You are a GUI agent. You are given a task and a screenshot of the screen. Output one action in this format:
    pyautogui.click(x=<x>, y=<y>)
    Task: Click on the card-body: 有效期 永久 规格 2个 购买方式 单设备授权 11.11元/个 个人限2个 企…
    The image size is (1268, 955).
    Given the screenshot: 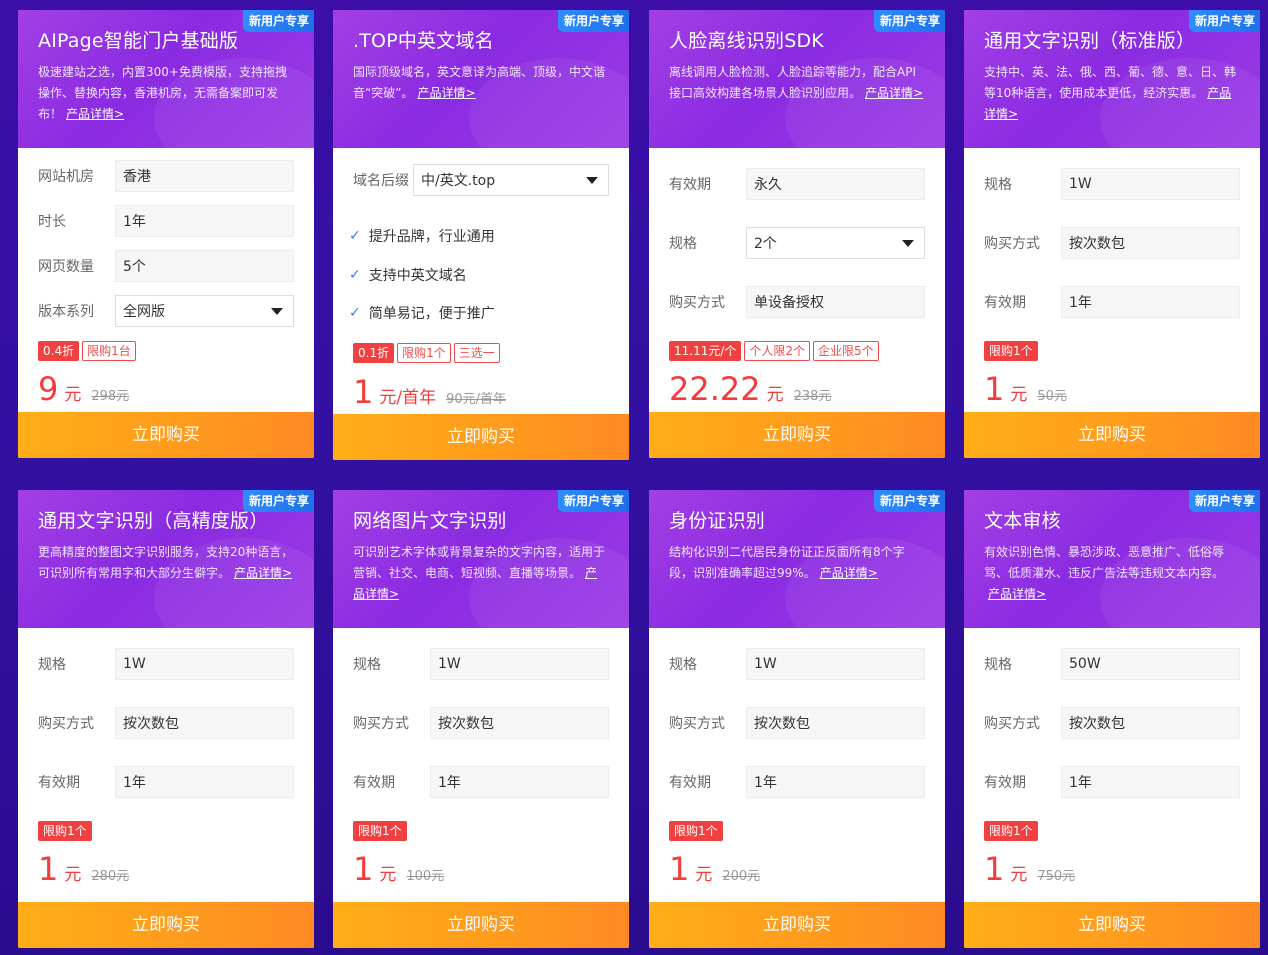 What is the action you would take?
    pyautogui.click(x=797, y=303)
    